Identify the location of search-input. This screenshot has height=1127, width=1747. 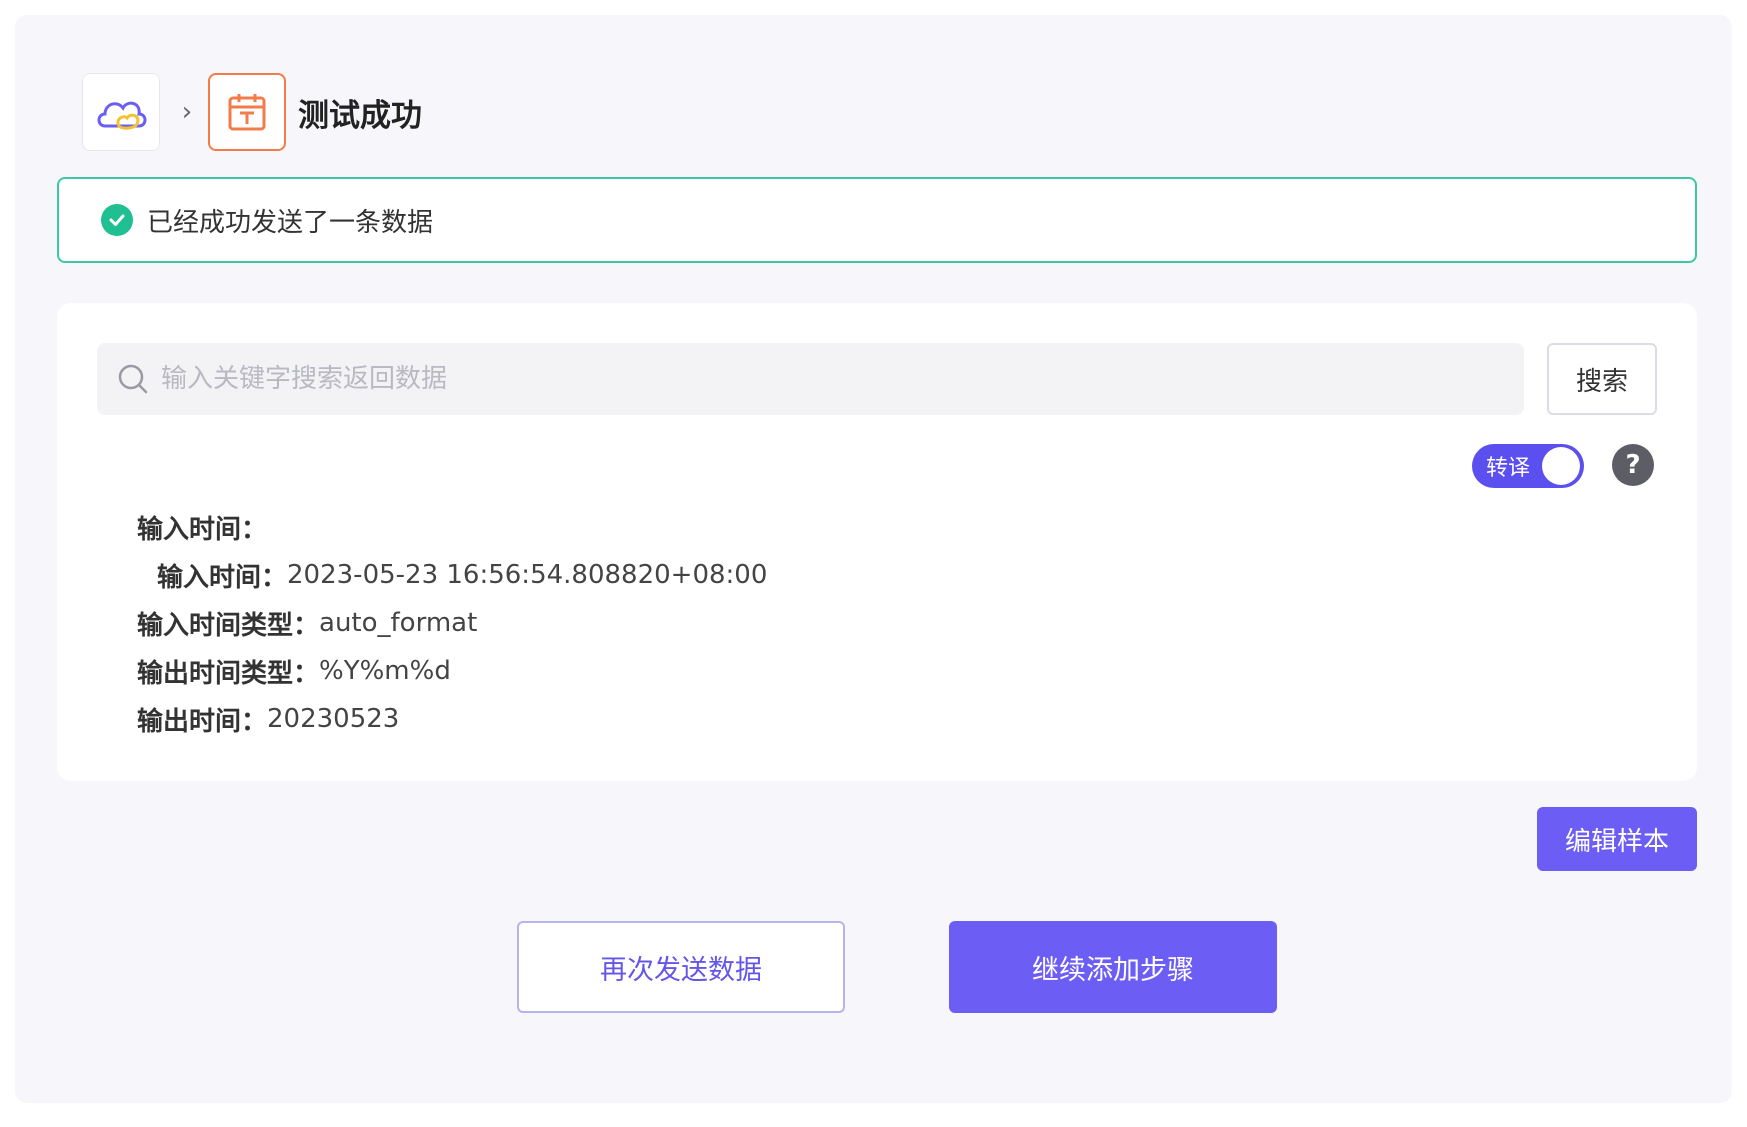
(841, 379).